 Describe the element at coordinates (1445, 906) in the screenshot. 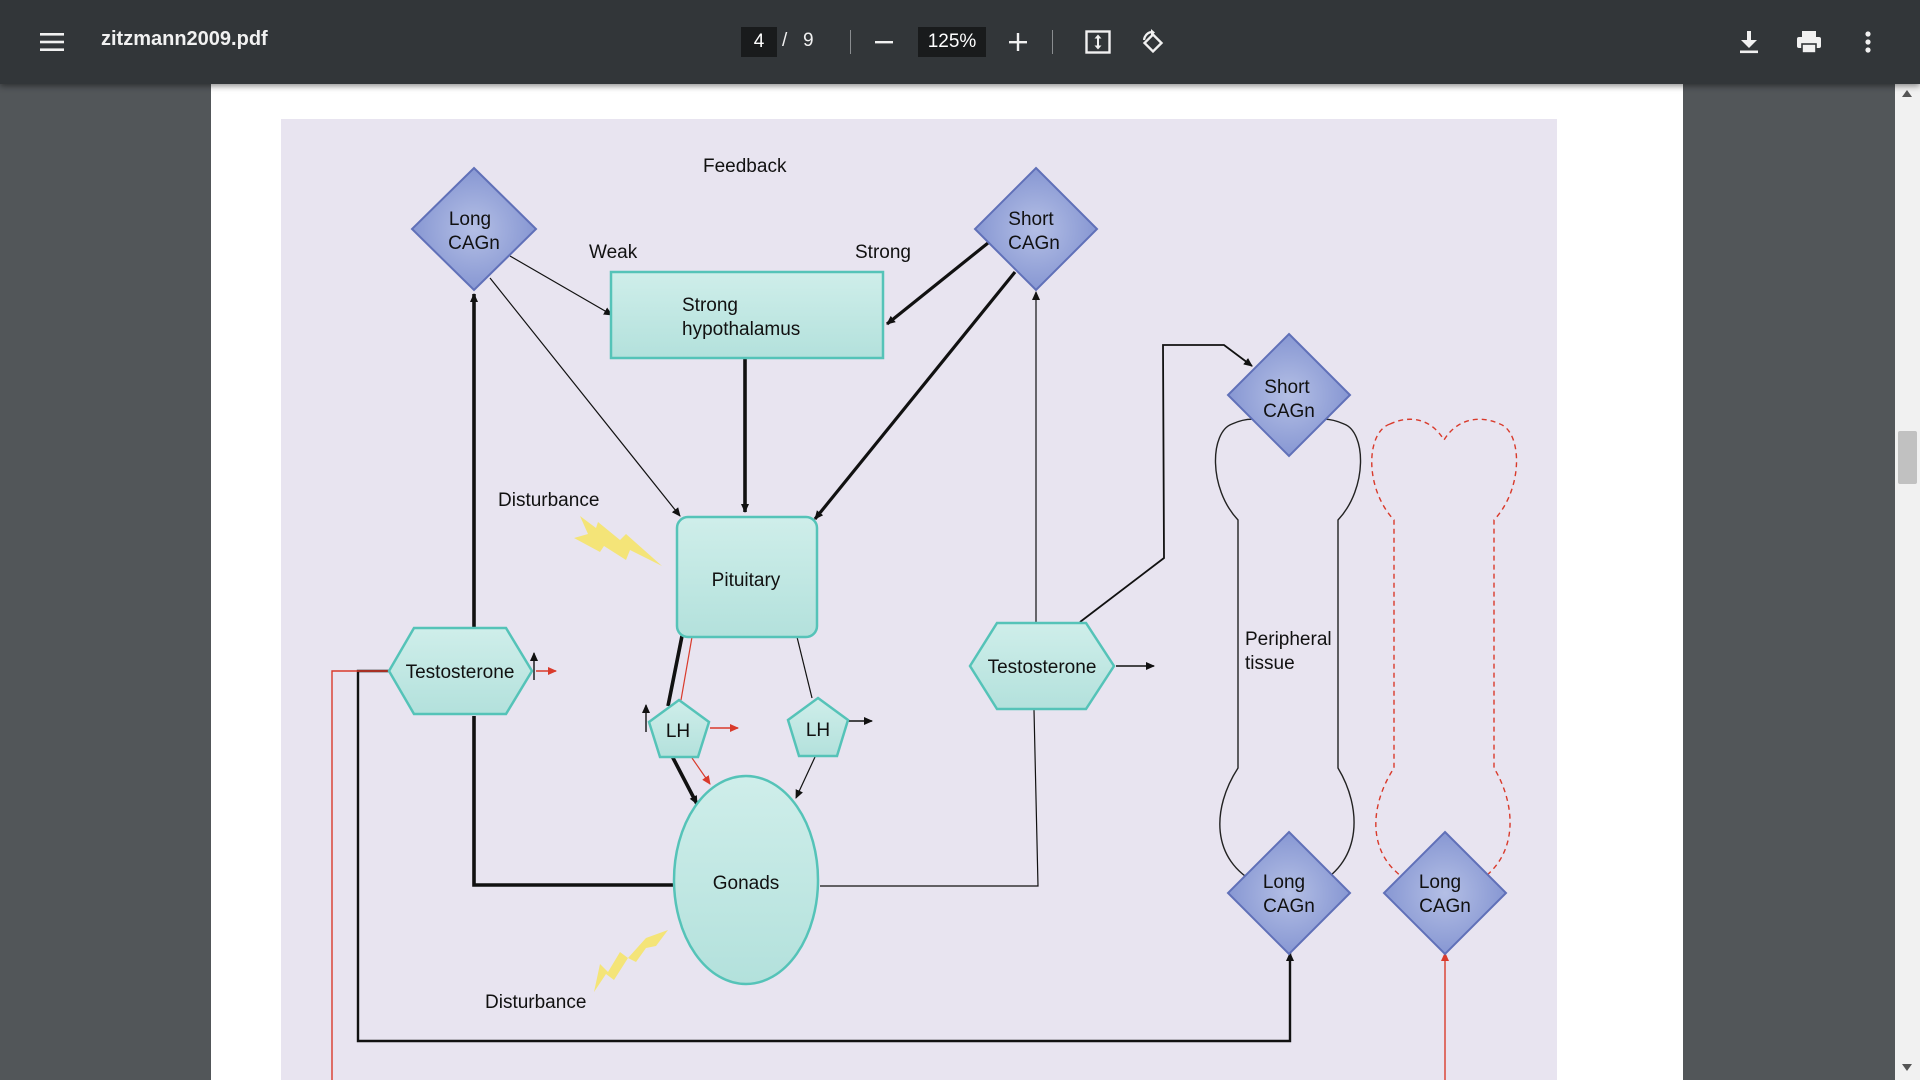

I see `long-cagn-bone2-label: CAGn` at that location.